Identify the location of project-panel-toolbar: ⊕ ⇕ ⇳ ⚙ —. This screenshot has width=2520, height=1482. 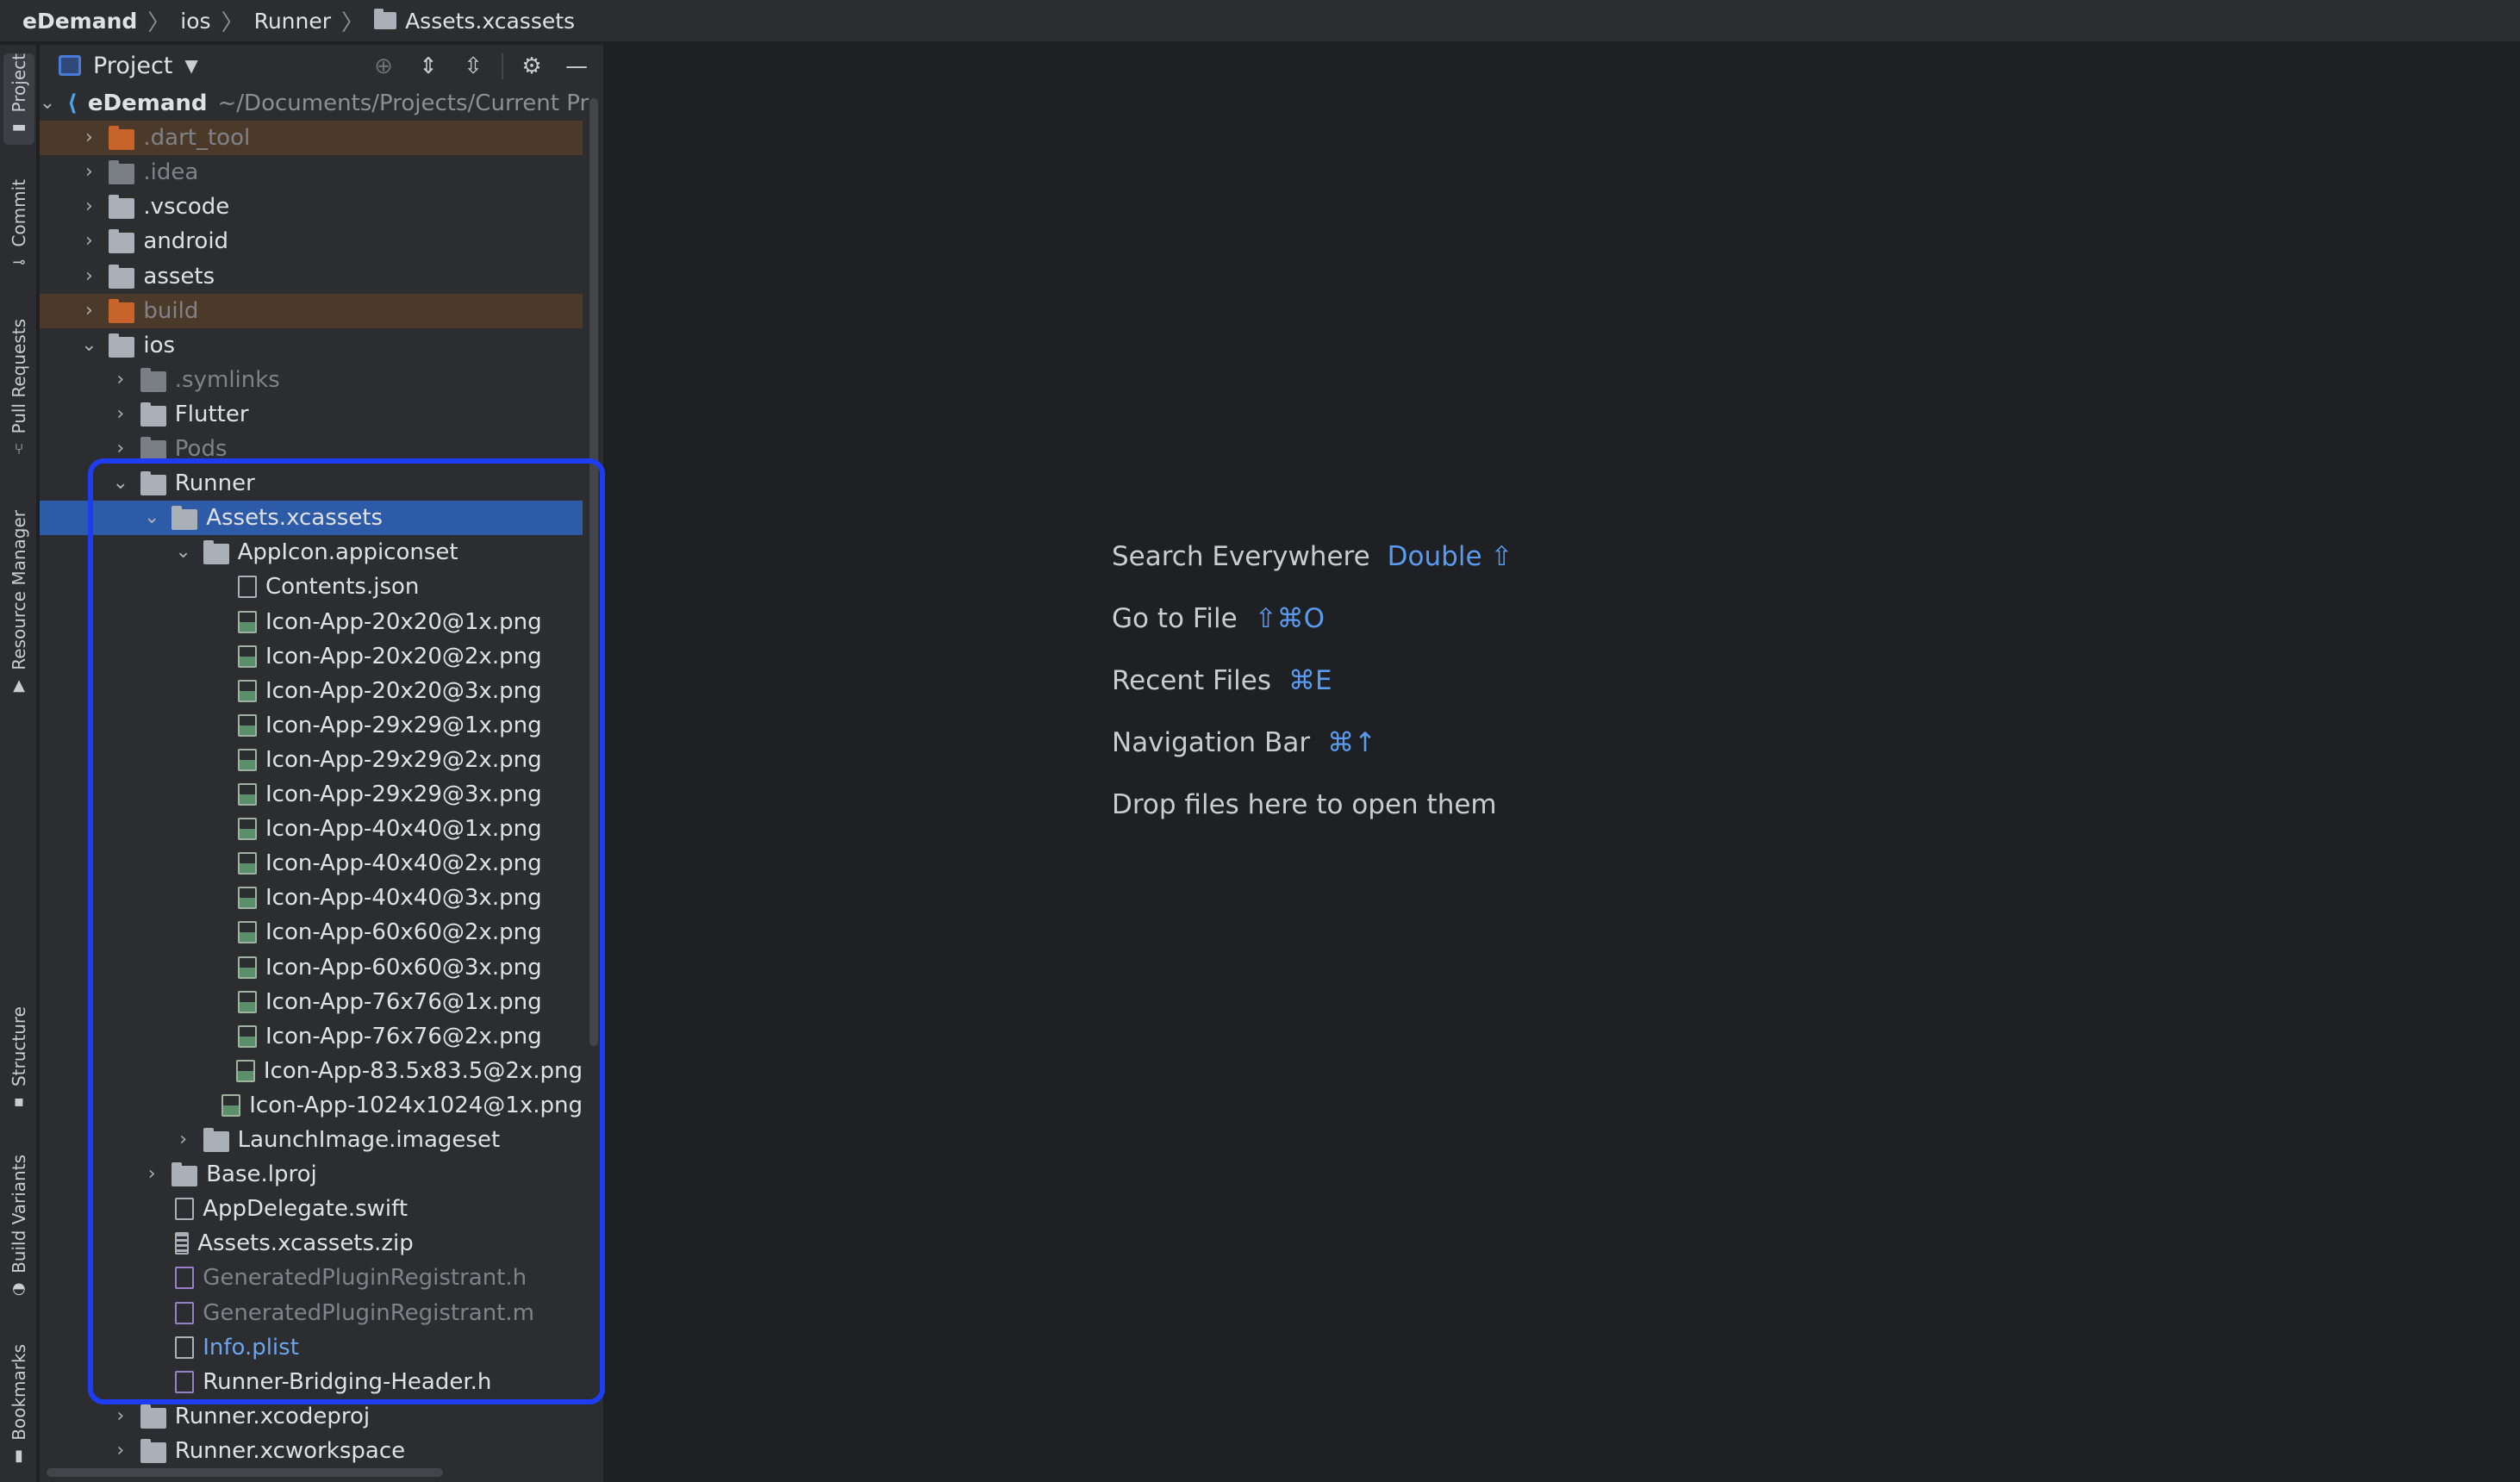
(480, 66).